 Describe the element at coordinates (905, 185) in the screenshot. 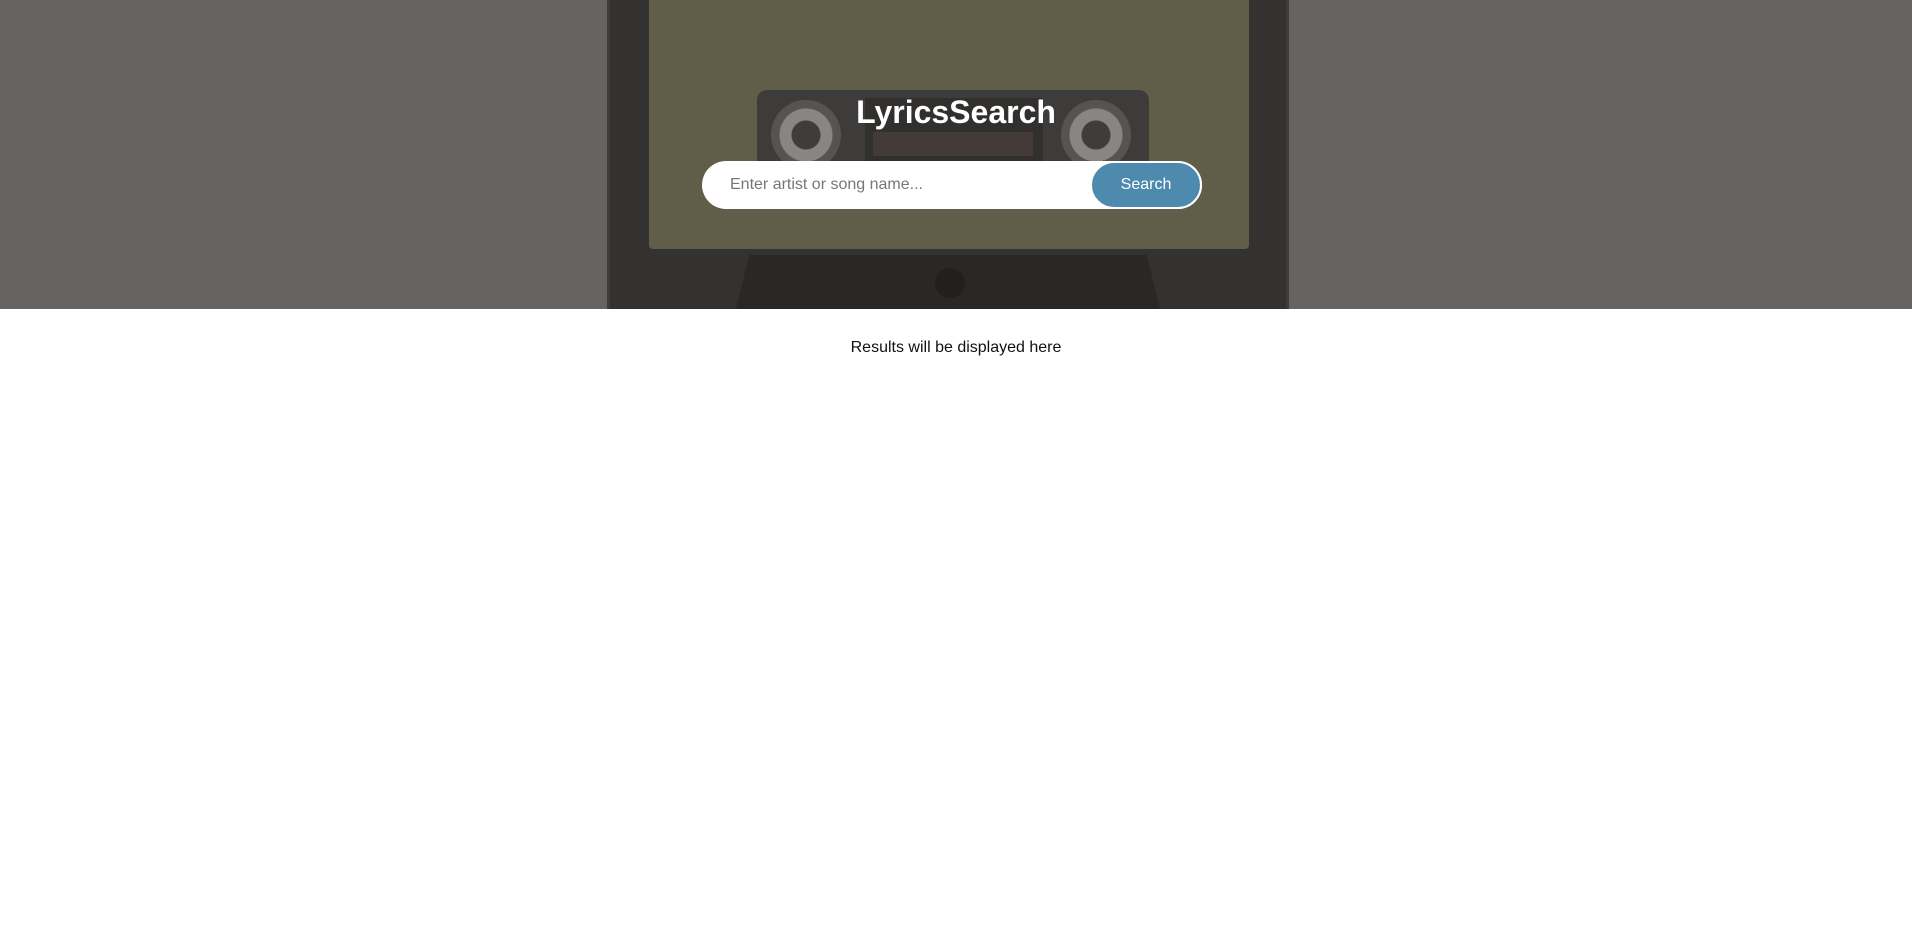

I see `search-input` at that location.